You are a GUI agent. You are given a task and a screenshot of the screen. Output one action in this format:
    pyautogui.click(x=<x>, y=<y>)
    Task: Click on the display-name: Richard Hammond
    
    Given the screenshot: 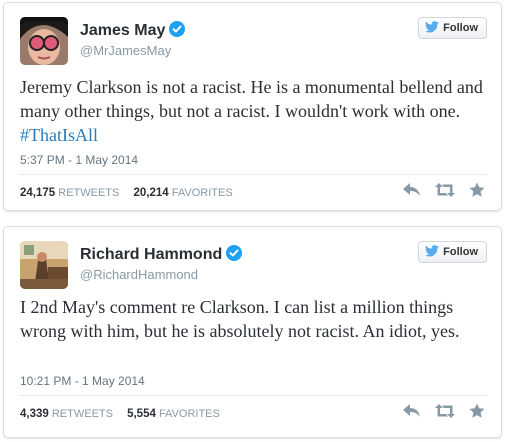 What is the action you would take?
    pyautogui.click(x=161, y=255)
    